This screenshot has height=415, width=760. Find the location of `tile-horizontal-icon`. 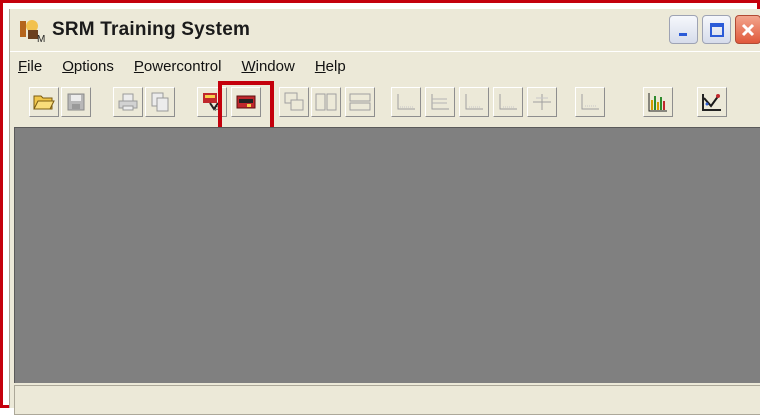

tile-horizontal-icon is located at coordinates (360, 102).